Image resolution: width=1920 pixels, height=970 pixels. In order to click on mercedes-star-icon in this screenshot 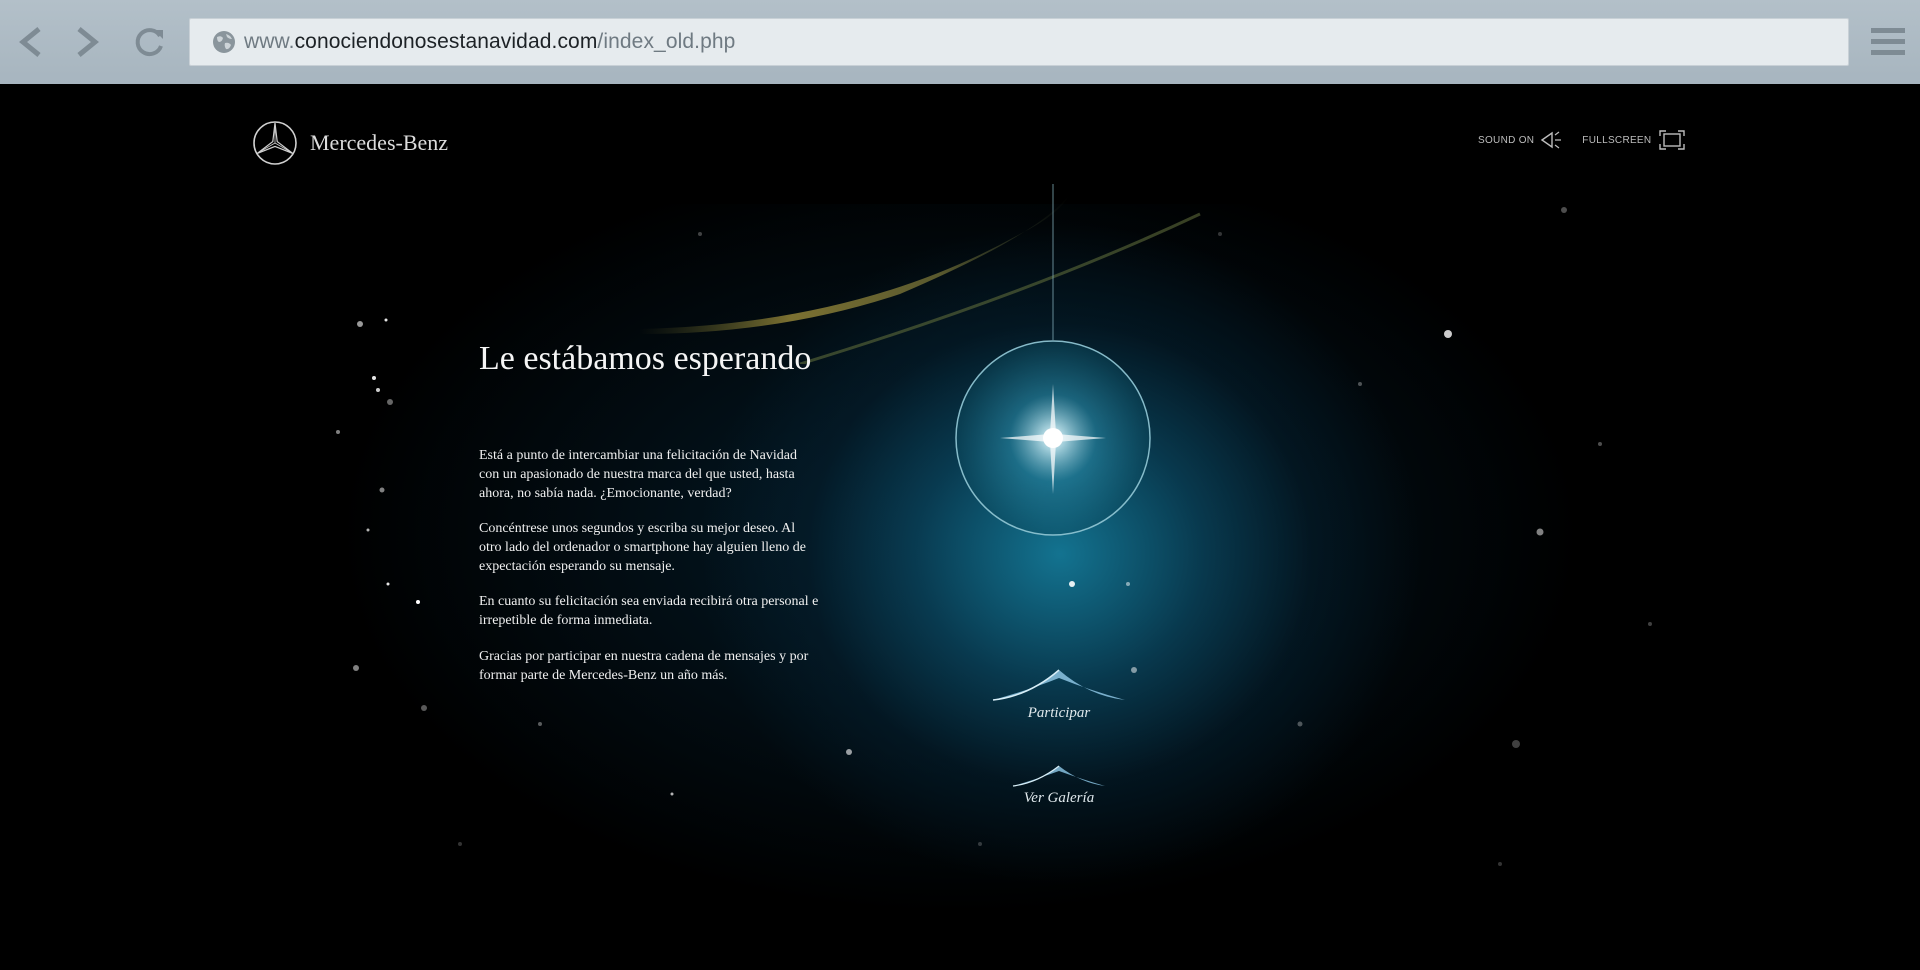, I will do `click(275, 143)`.